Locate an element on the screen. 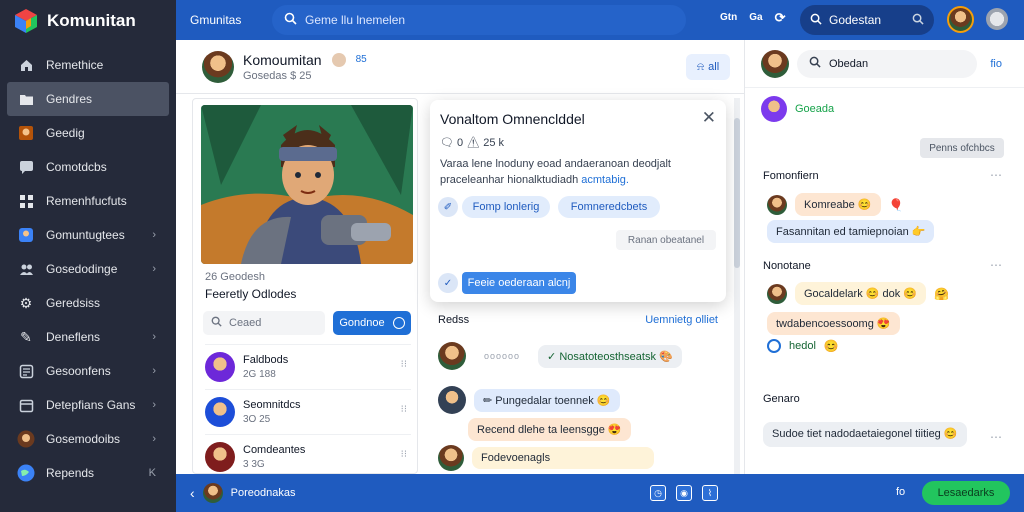  panel-user: Goeada is located at coordinates (797, 109).